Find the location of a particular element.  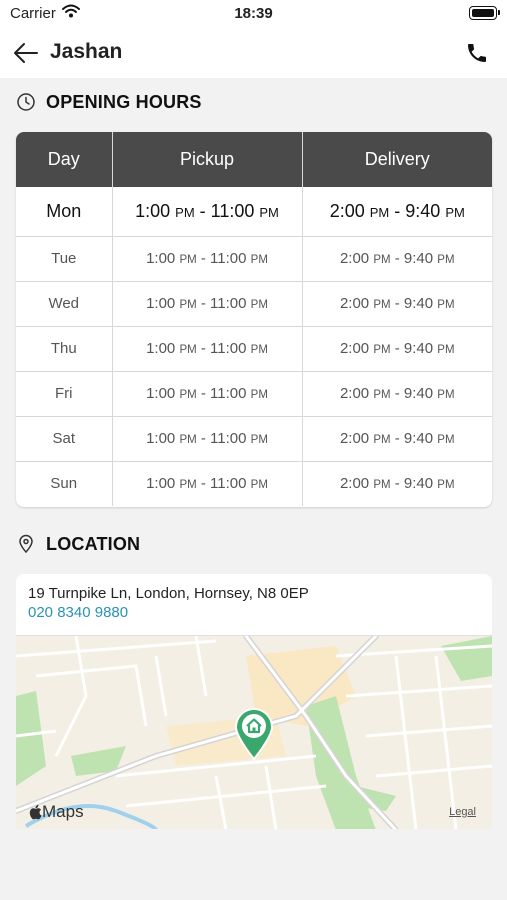

table-row: Sun 1:00 PM - 11:00 PM 2:00 PM - 9:40 PM is located at coordinates (254, 483).